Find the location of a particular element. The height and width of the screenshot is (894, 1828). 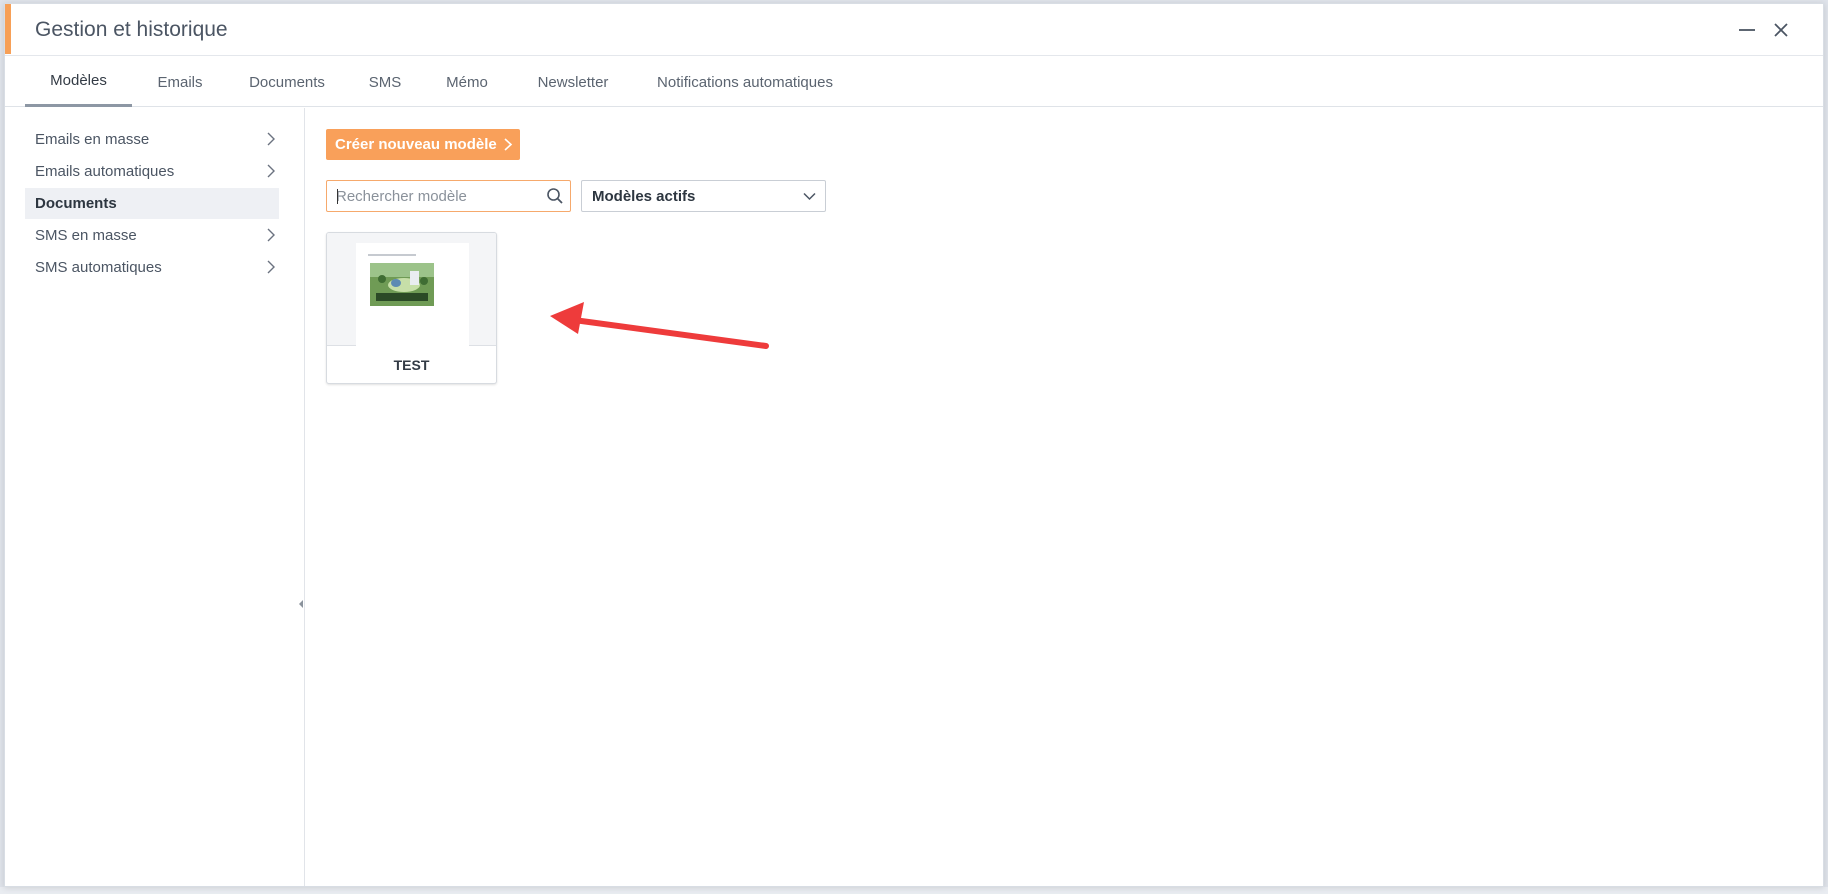

titlebar: Gestion et historique is located at coordinates (914, 30).